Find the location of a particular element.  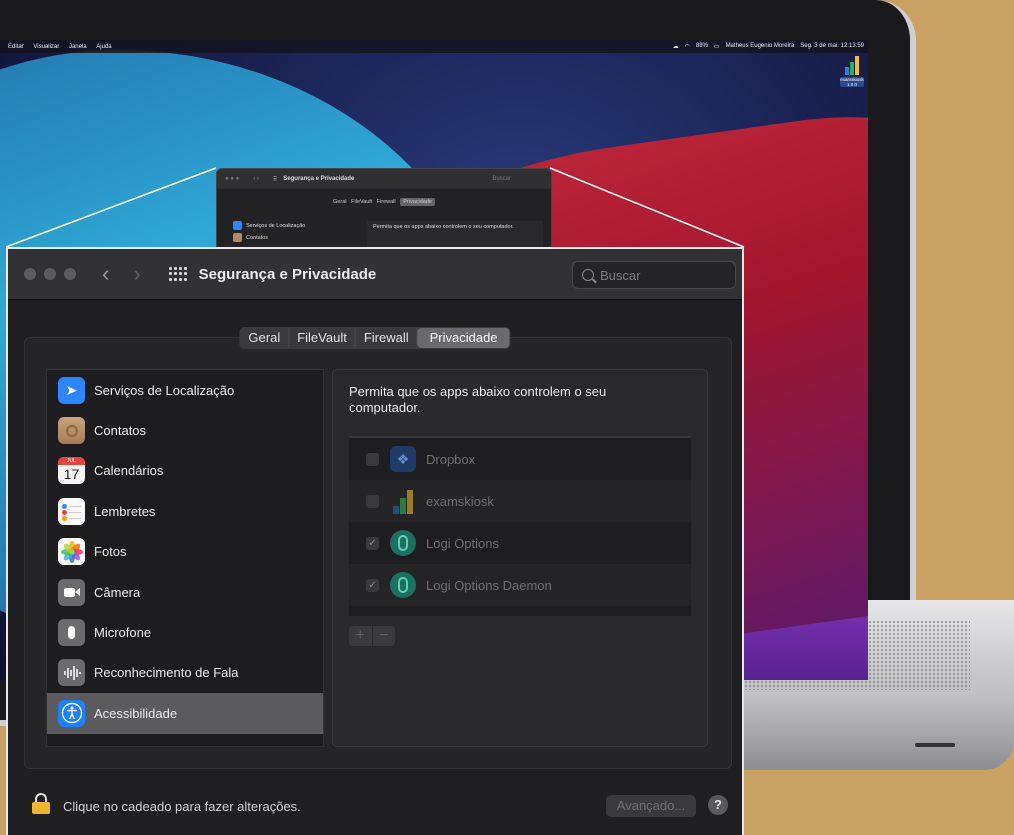

sidebar-item-label: Contatos is located at coordinates (120, 431).